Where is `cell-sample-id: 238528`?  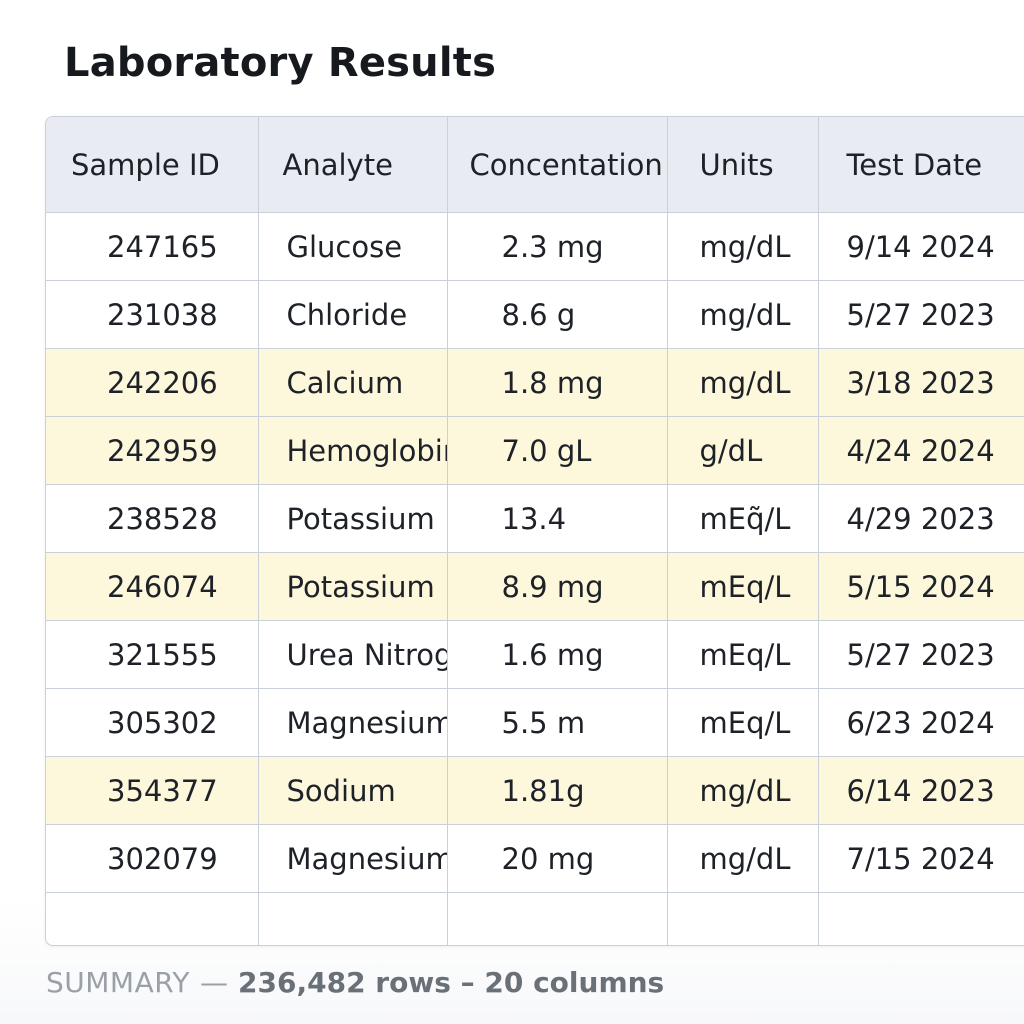 cell-sample-id: 238528 is located at coordinates (152, 518).